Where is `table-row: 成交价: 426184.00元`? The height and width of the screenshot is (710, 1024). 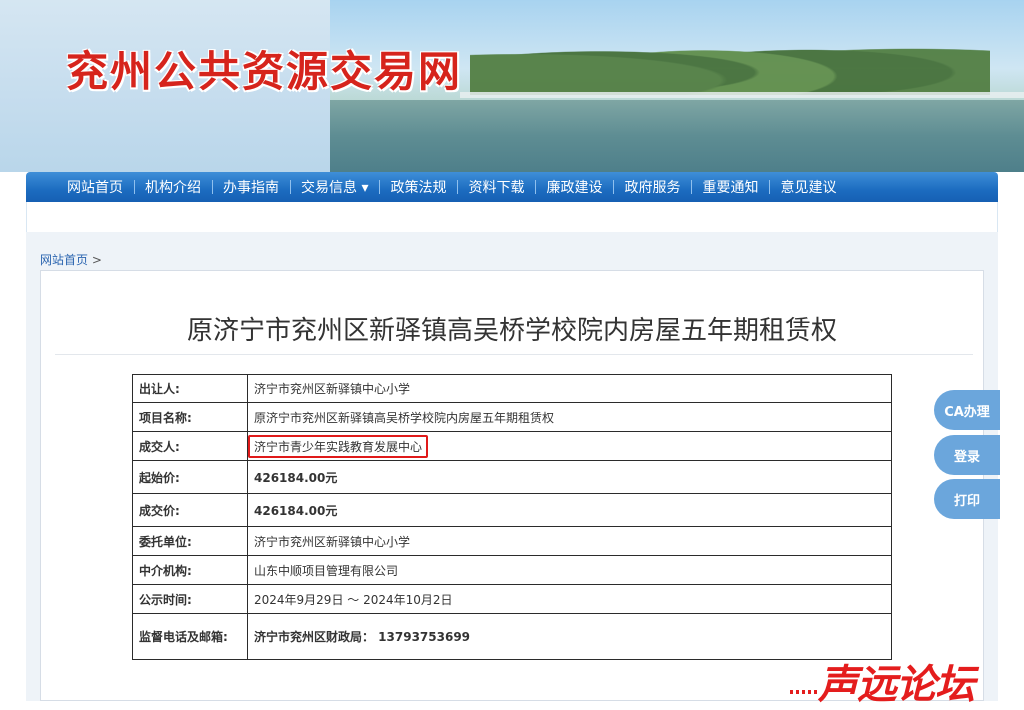 table-row: 成交价: 426184.00元 is located at coordinates (512, 510).